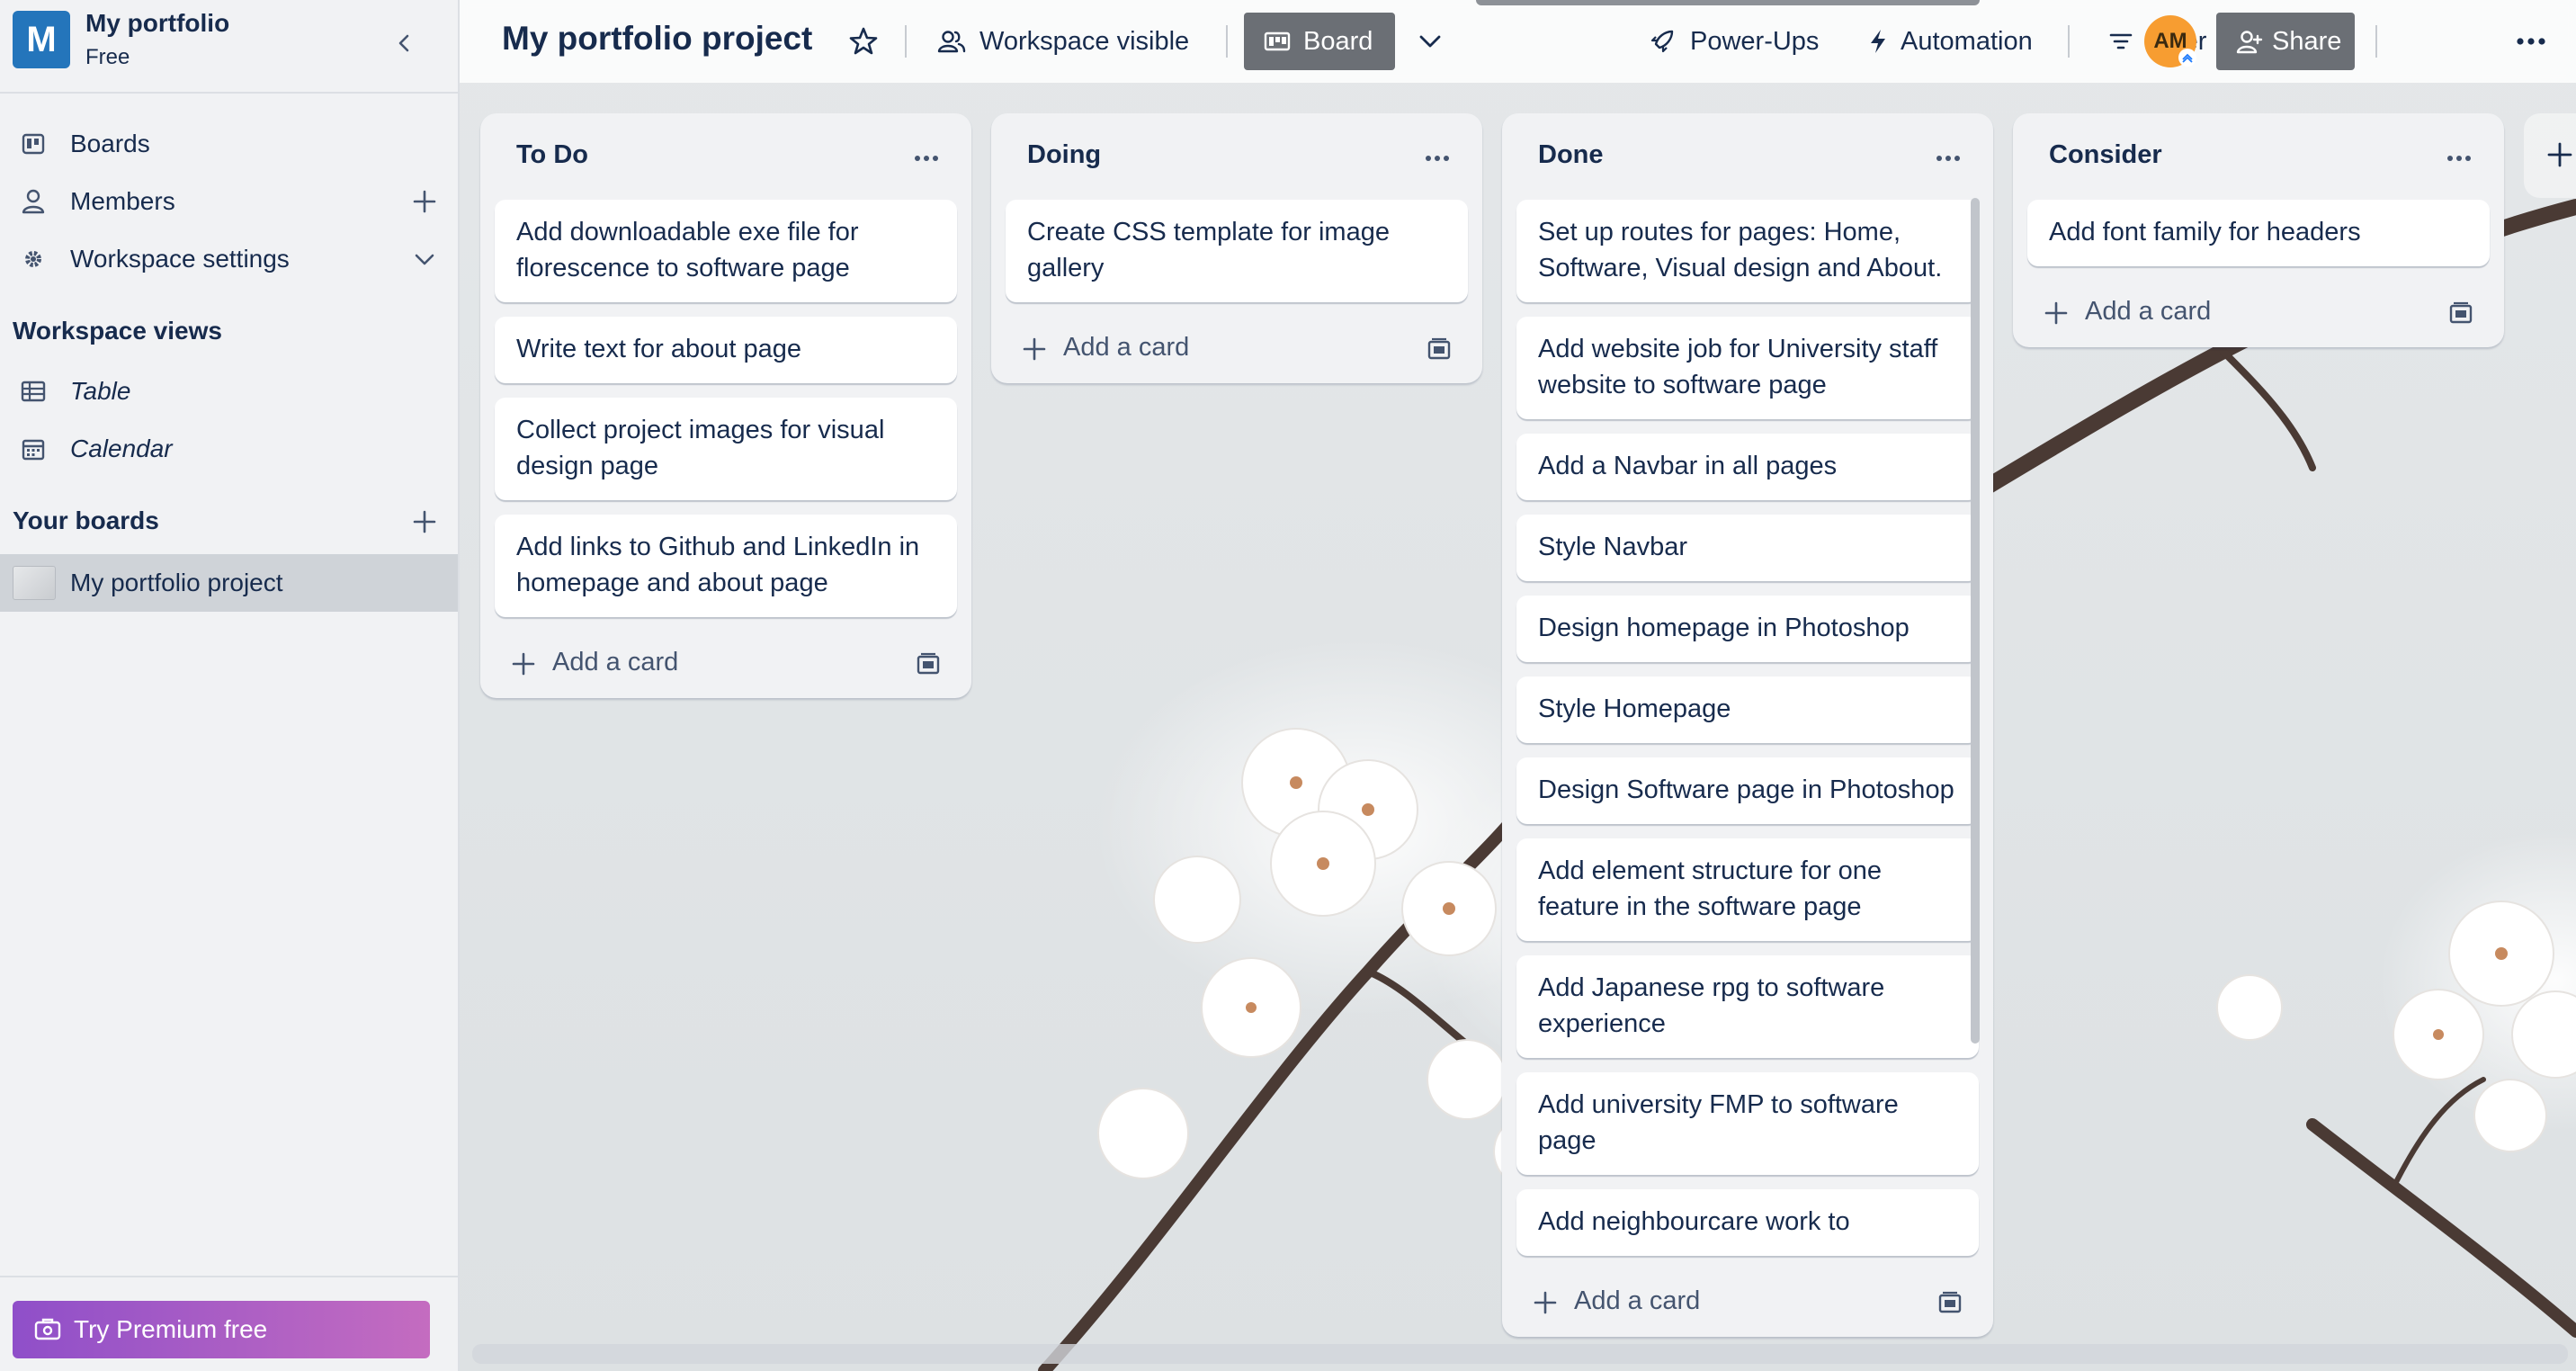  What do you see at coordinates (157, 23) in the screenshot?
I see `workspace-name: My portfolio` at bounding box center [157, 23].